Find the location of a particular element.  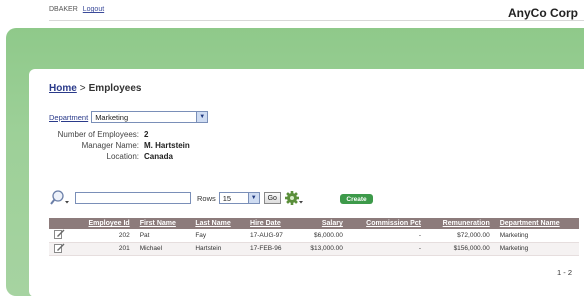

summary-row: Location: Canada is located at coordinates (129, 157).